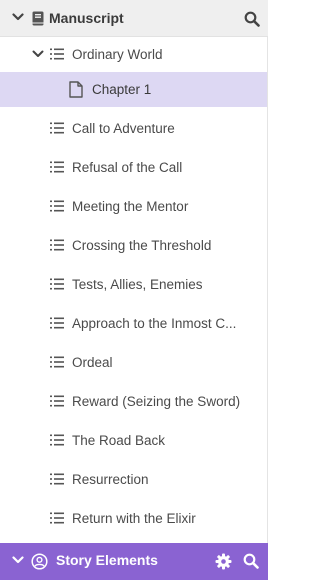  What do you see at coordinates (134, 18) in the screenshot?
I see `manuscript-header: Manuscript` at bounding box center [134, 18].